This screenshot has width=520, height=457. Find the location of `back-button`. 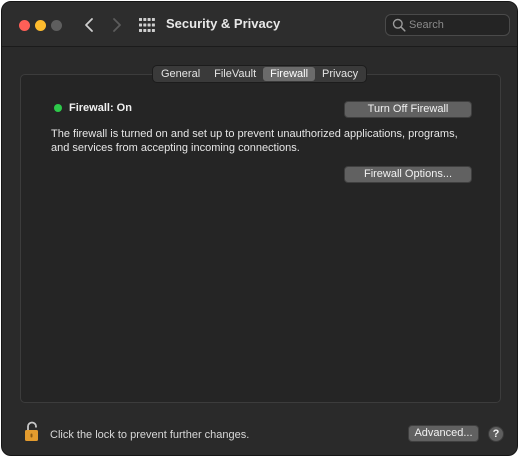

back-button is located at coordinates (89, 25).